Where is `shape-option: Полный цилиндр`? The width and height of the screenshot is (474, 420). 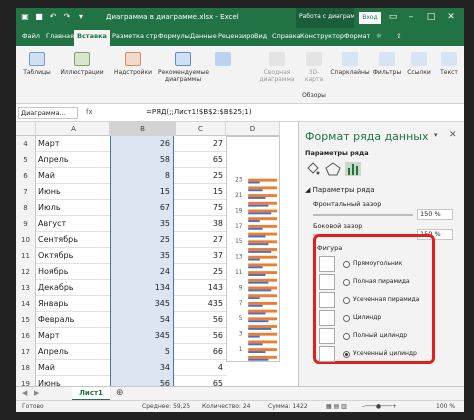 shape-option: Полный цилиндр is located at coordinates (376, 337).